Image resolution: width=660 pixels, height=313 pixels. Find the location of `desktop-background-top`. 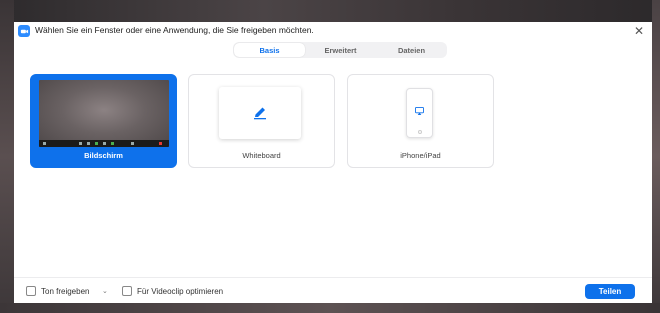

desktop-background-top is located at coordinates (330, 11).